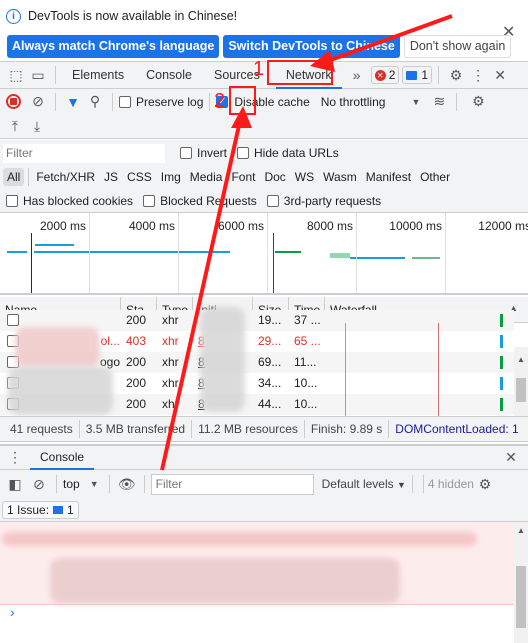  Describe the element at coordinates (202, 291) in the screenshot. I see `arrow-to-disable-cache` at that location.